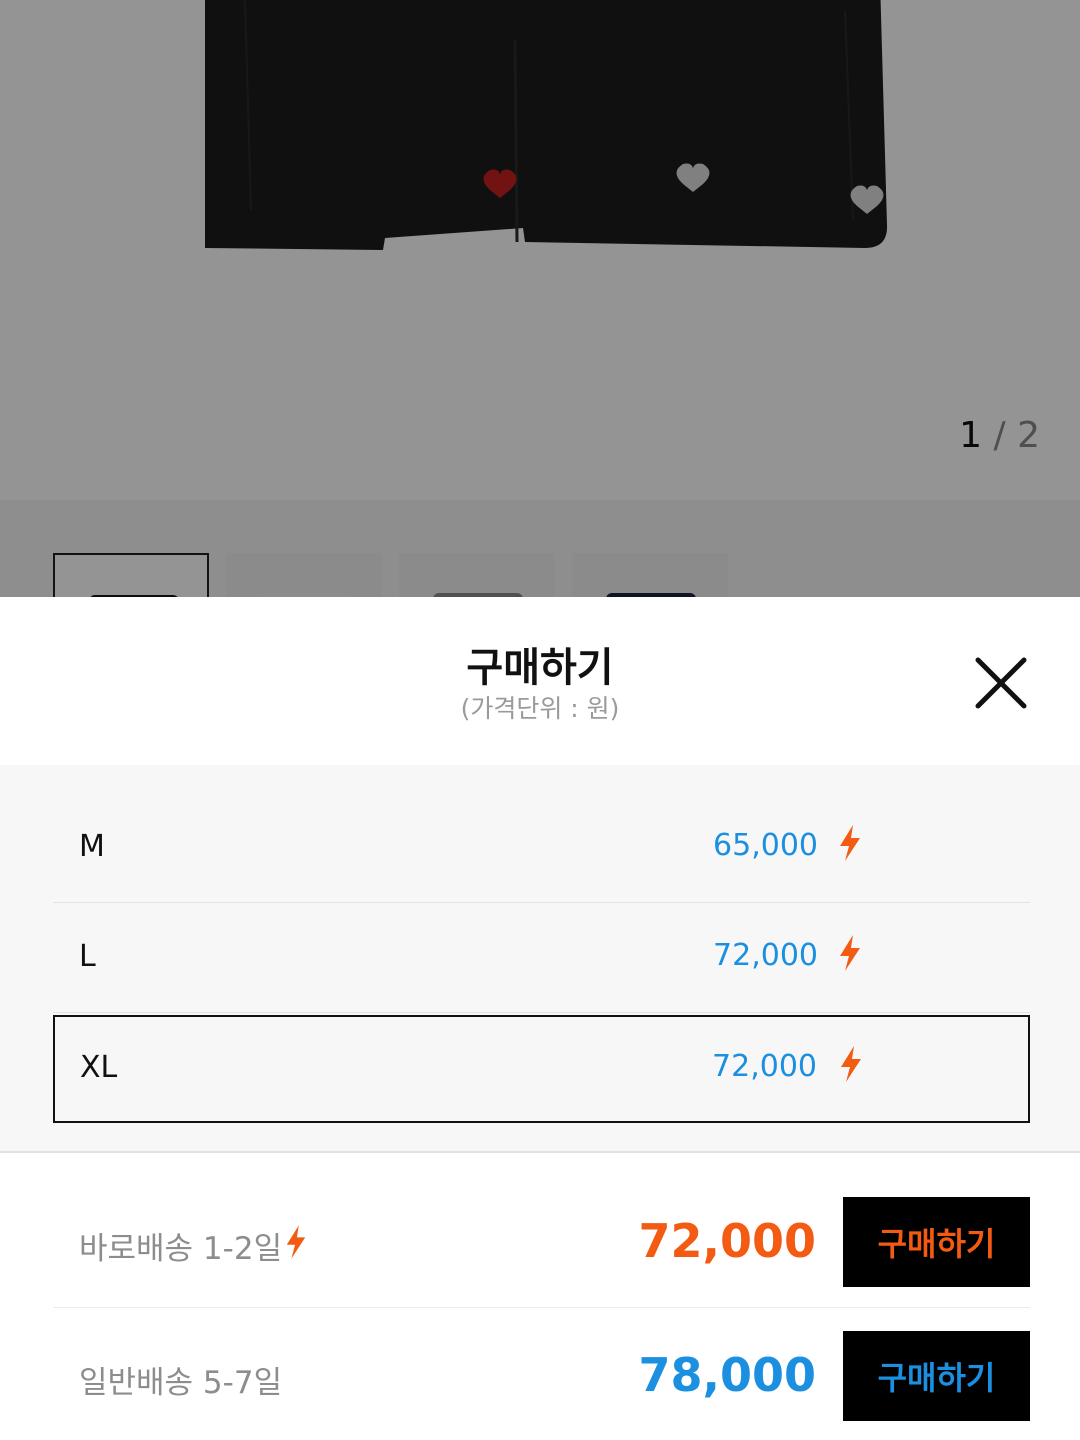 This screenshot has height=1440, width=1080. What do you see at coordinates (765, 845) in the screenshot?
I see `size-price: 65,000` at bounding box center [765, 845].